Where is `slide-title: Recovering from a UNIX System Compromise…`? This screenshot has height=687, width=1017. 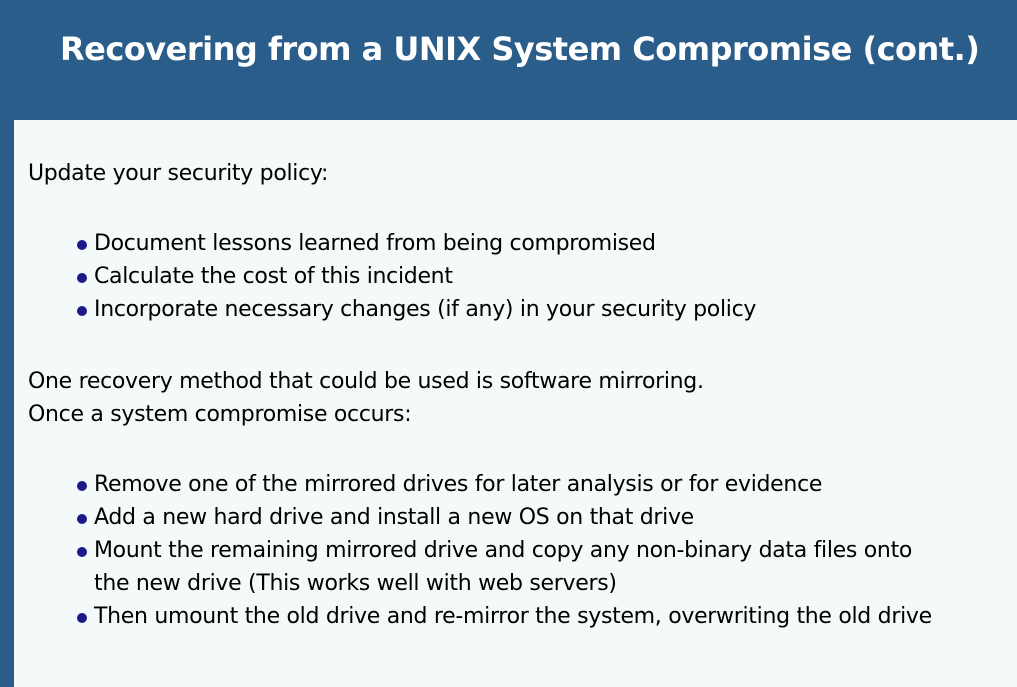 slide-title: Recovering from a UNIX System Compromise… is located at coordinates (520, 49).